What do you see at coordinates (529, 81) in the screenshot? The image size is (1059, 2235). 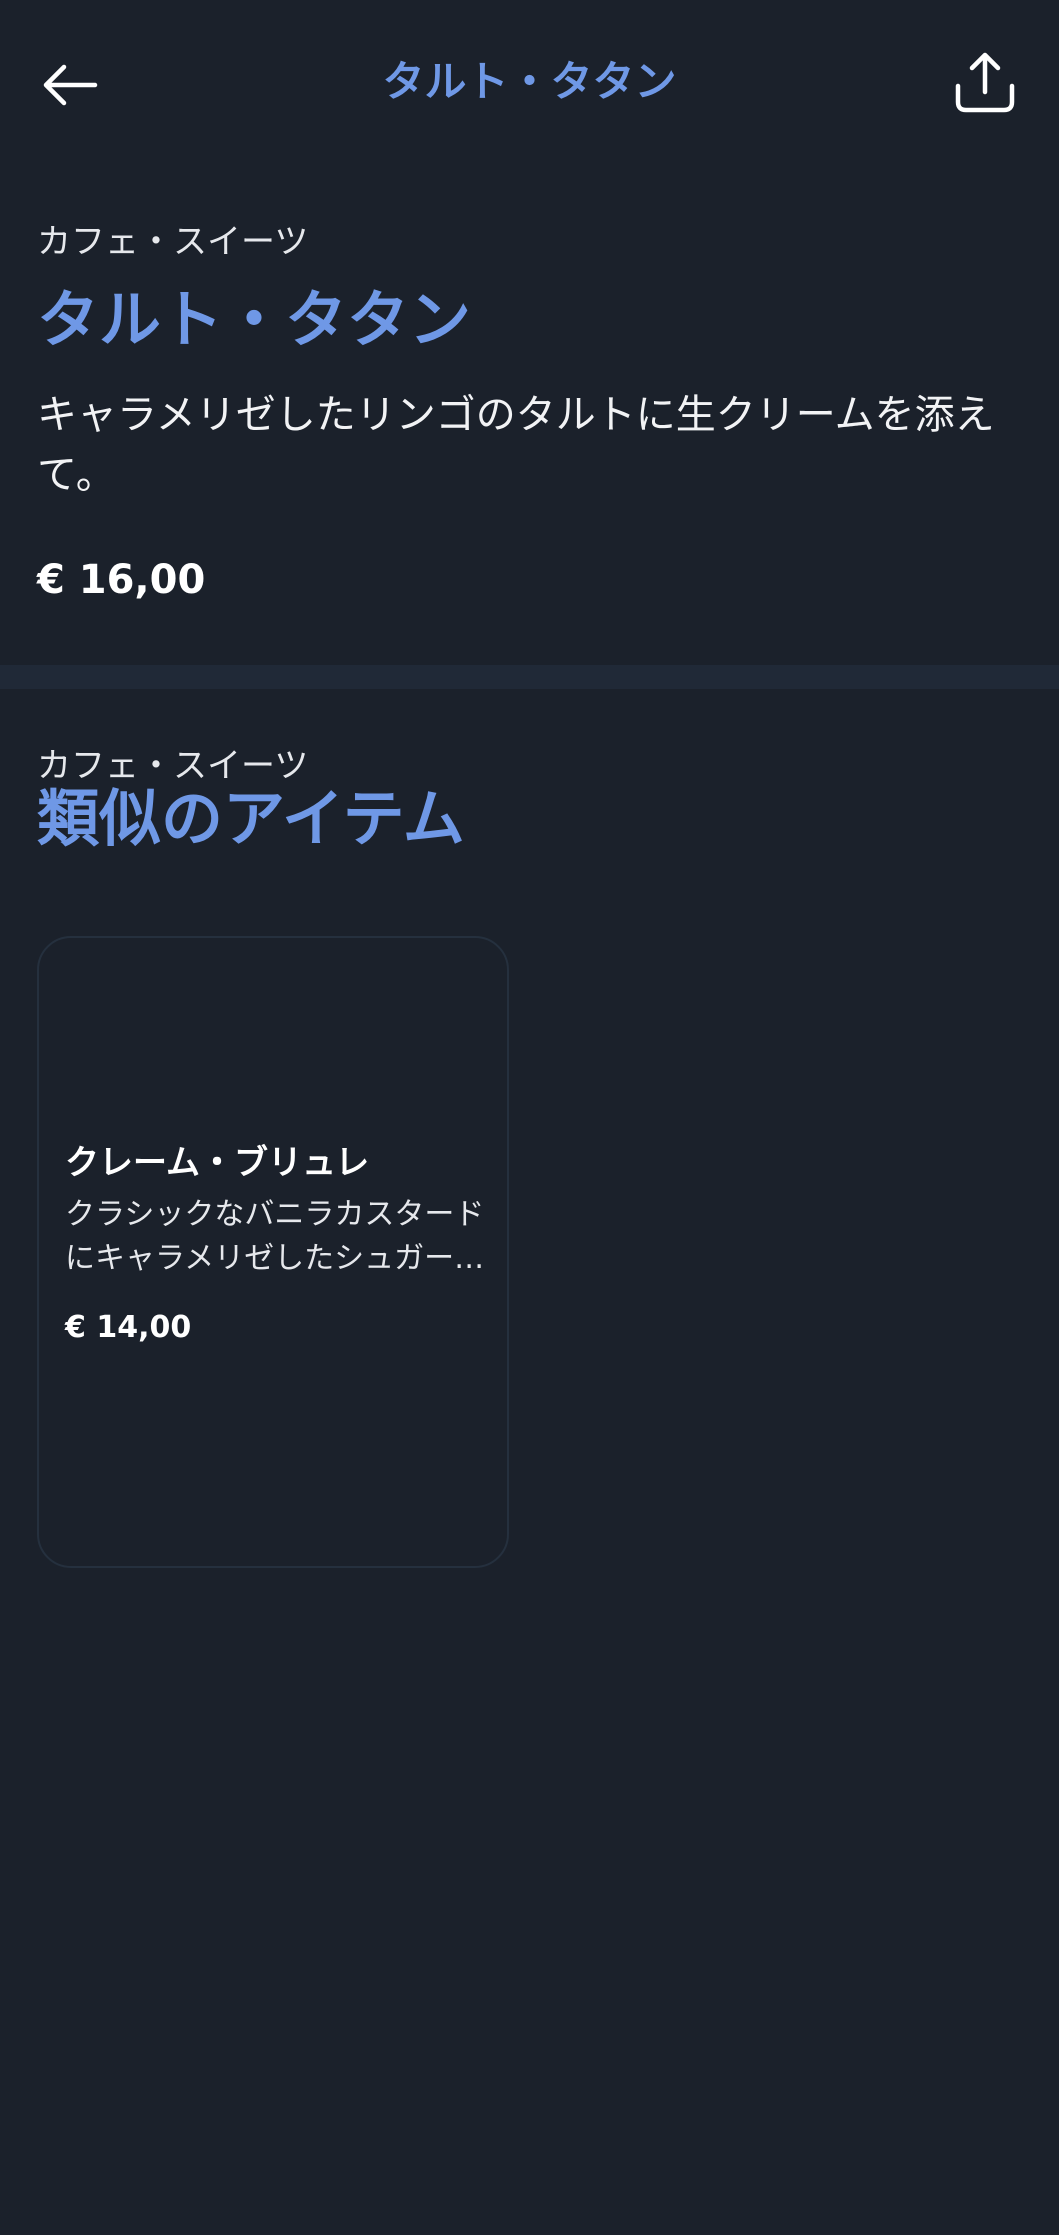 I see `page-title: タルト・タタン` at bounding box center [529, 81].